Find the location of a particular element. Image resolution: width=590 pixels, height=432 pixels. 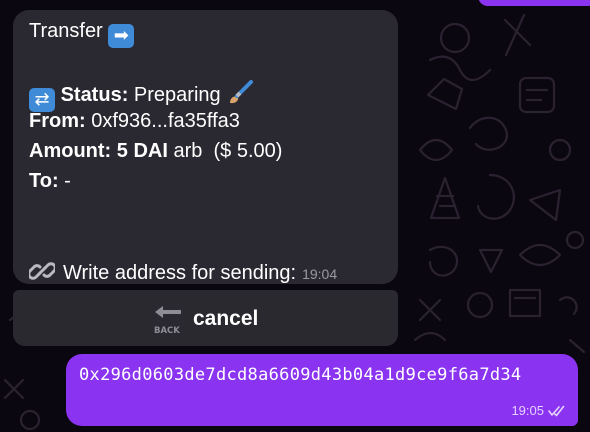

cancel-button-label: cancel is located at coordinates (226, 318).